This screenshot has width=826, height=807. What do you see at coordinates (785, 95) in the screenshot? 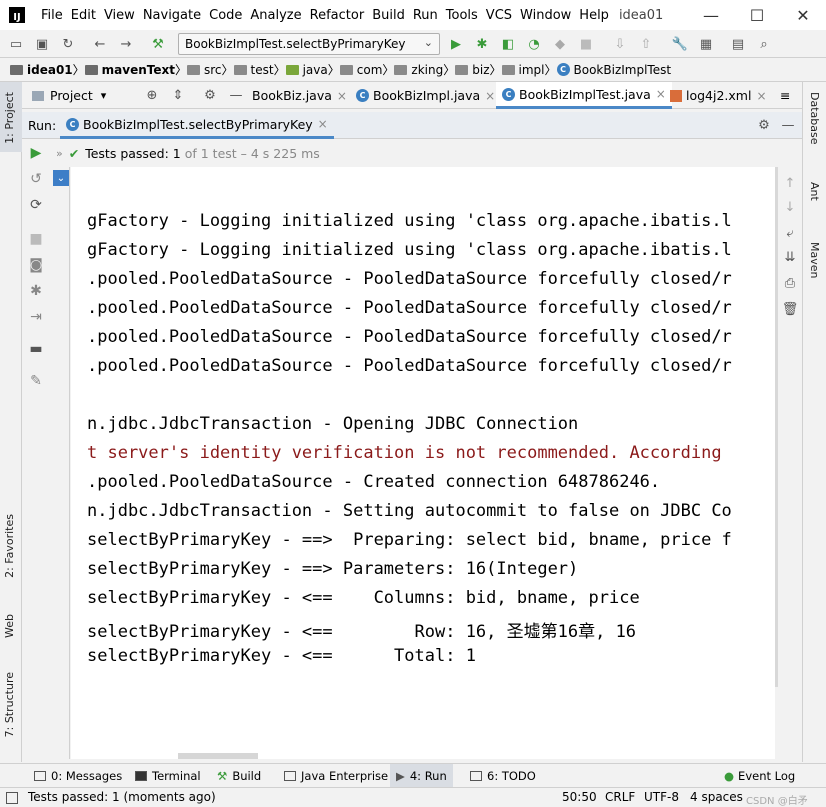
I see `tab-overflow-menu: ≡` at bounding box center [785, 95].